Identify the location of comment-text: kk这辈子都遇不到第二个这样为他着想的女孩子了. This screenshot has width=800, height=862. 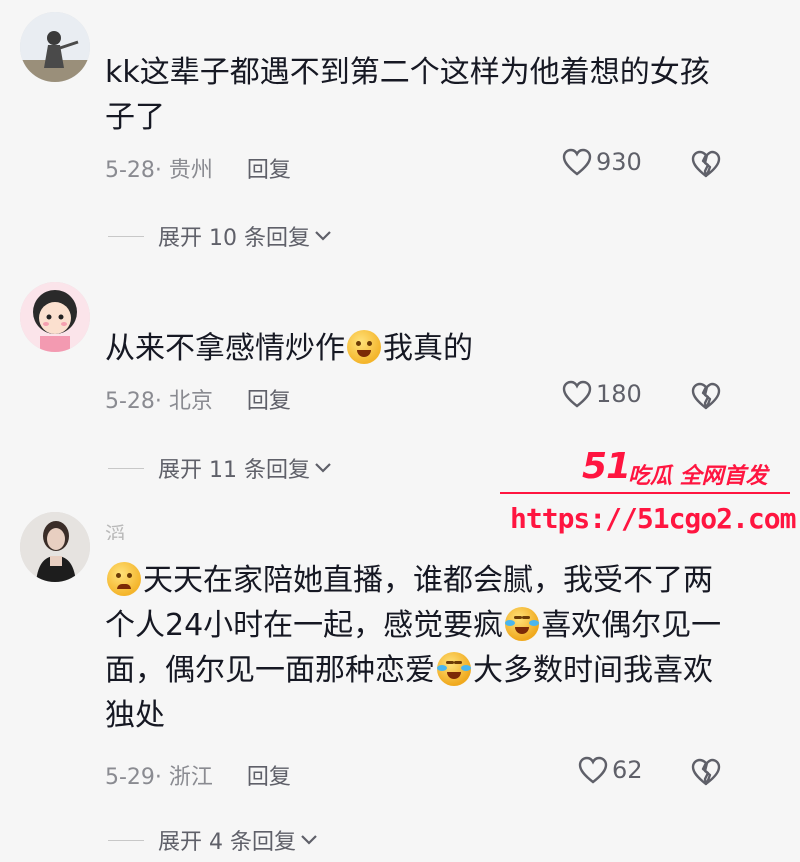
(415, 95).